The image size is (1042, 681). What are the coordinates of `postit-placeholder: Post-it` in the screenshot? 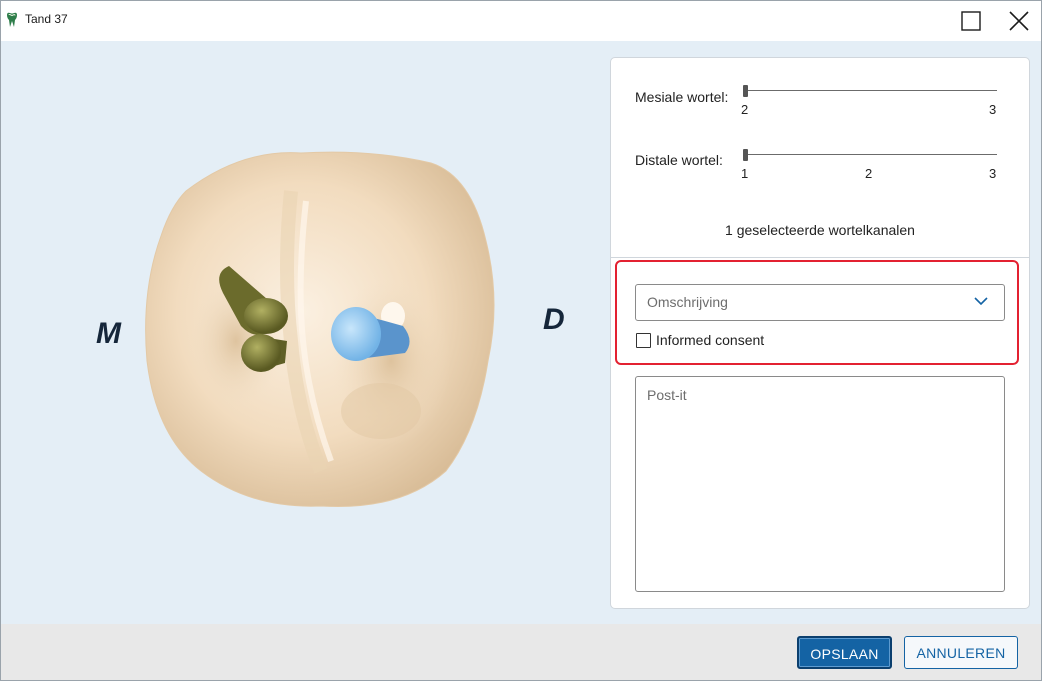 It's located at (667, 395).